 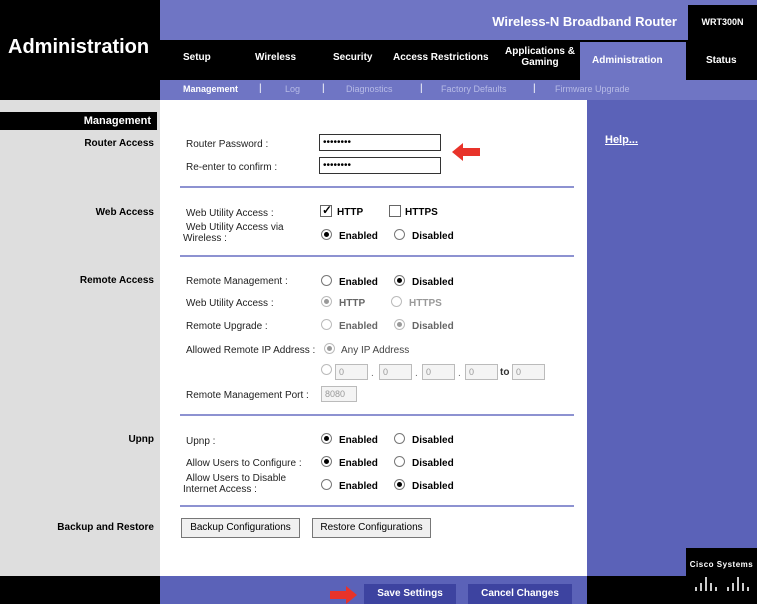 I want to click on remote-upgrade-disabled-label: Disabled, so click(x=433, y=326).